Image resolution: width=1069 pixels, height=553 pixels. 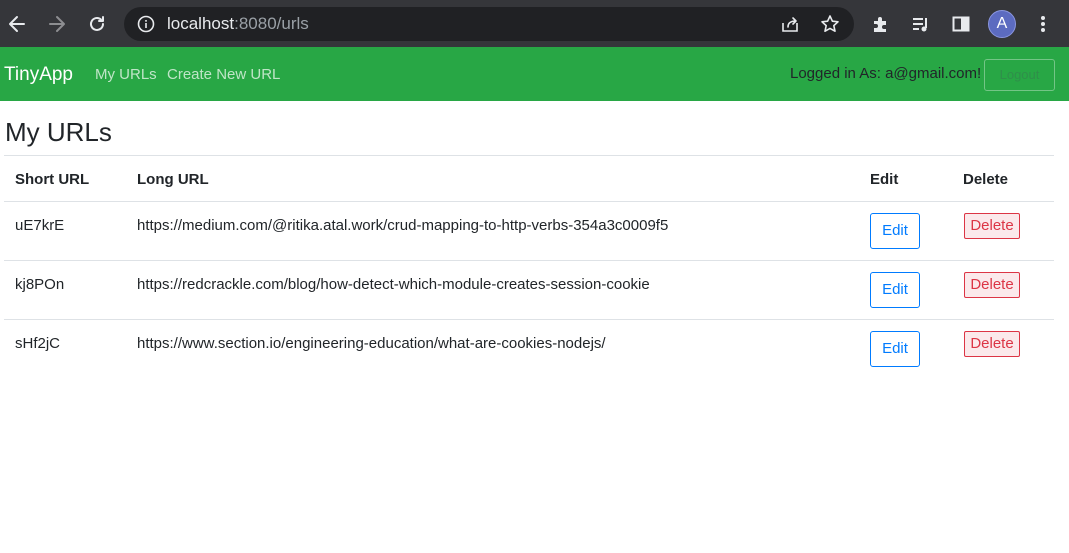 What do you see at coordinates (52, 179) in the screenshot?
I see `column-header-short-url: Short URL` at bounding box center [52, 179].